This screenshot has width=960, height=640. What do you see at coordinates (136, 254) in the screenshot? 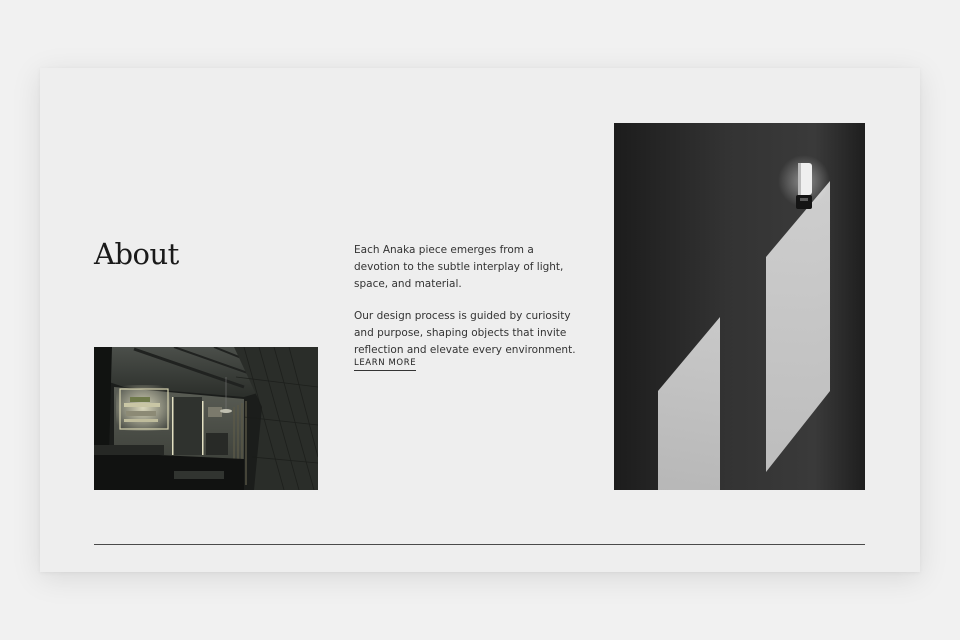
I see `section-title: About` at bounding box center [136, 254].